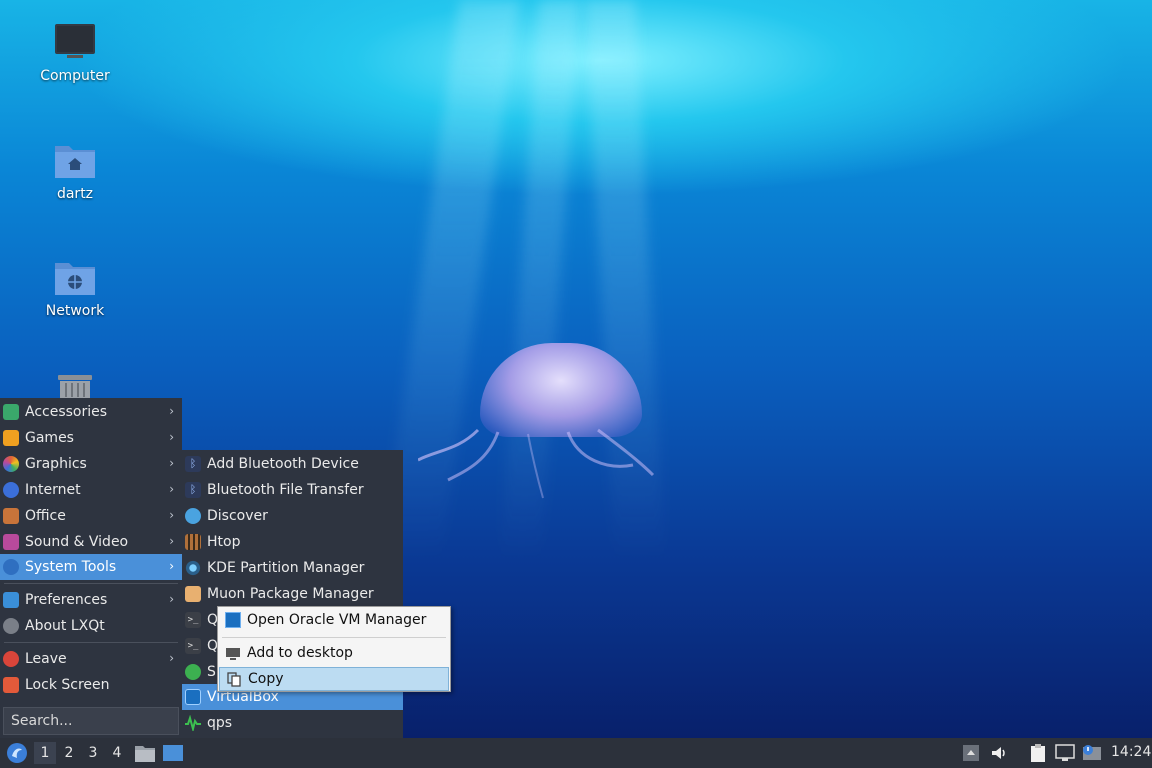 Image resolution: width=1152 pixels, height=768 pixels. What do you see at coordinates (66, 412) in the screenshot?
I see `menu-item-label: Accessories` at bounding box center [66, 412].